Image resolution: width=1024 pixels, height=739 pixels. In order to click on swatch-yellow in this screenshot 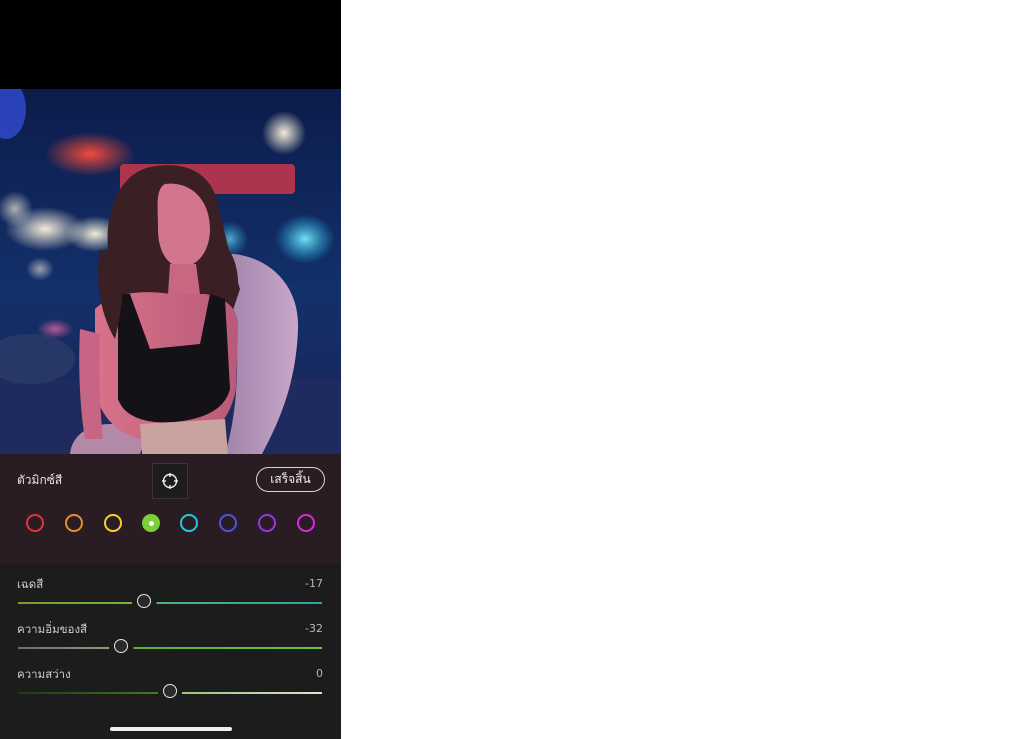, I will do `click(113, 523)`.